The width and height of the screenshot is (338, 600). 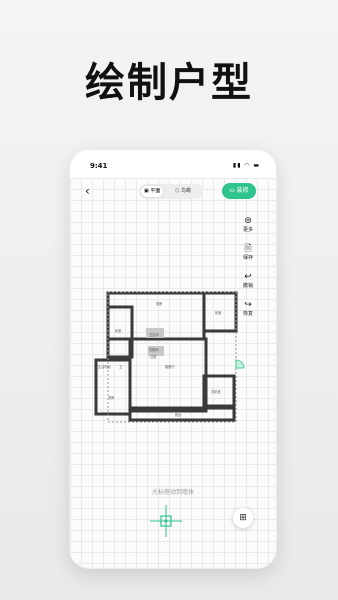 I want to click on room-label-dressing: 衣帽间, so click(x=154, y=349).